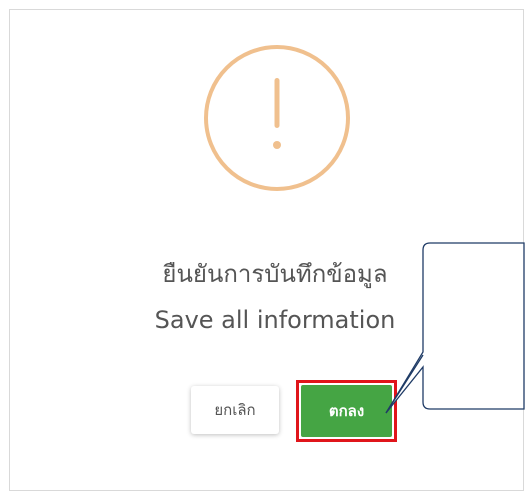  What do you see at coordinates (275, 274) in the screenshot?
I see `dialog-title: ยืนยันการบันทึกข้อมูล` at bounding box center [275, 274].